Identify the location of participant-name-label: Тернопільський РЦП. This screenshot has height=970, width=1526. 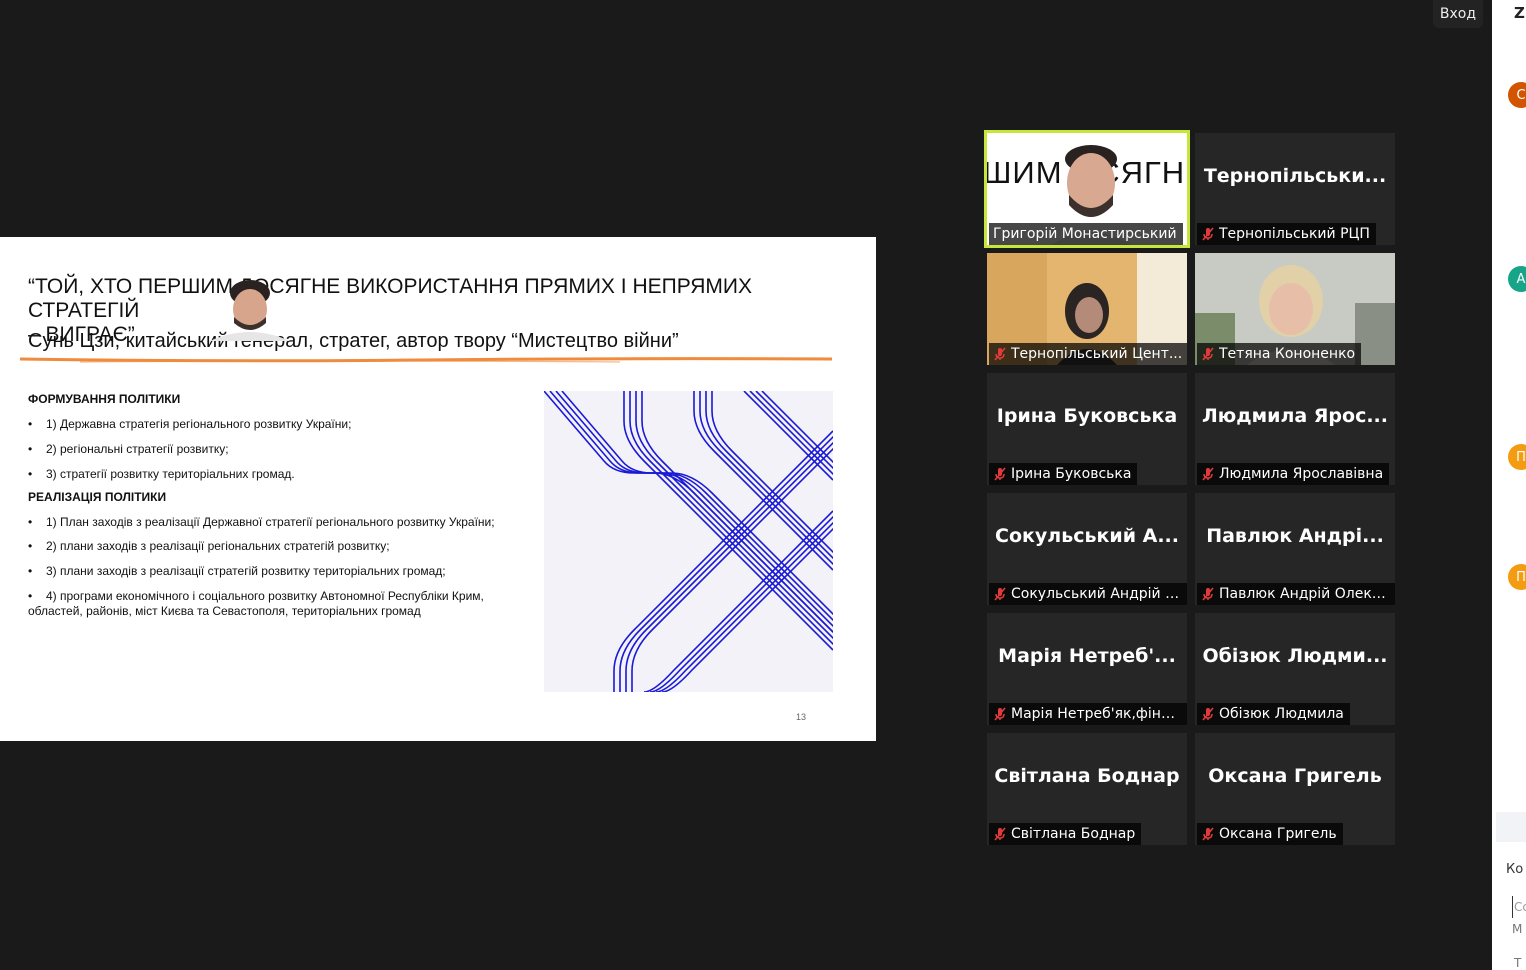
(1286, 234).